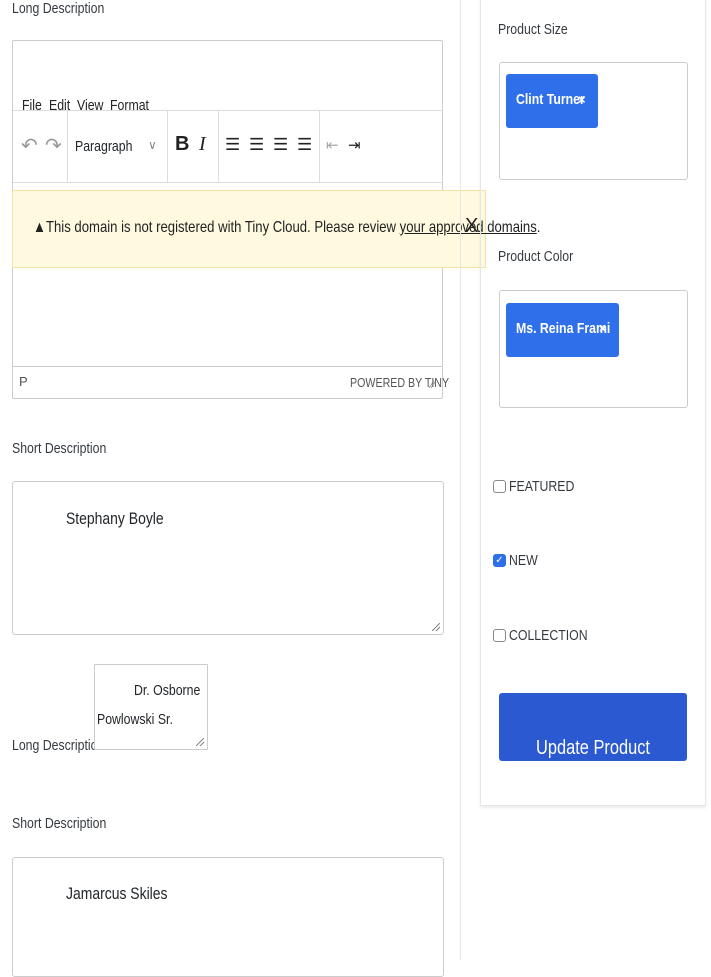 The image size is (711, 977). What do you see at coordinates (548, 635) in the screenshot?
I see `collection-label: COLLECTION` at bounding box center [548, 635].